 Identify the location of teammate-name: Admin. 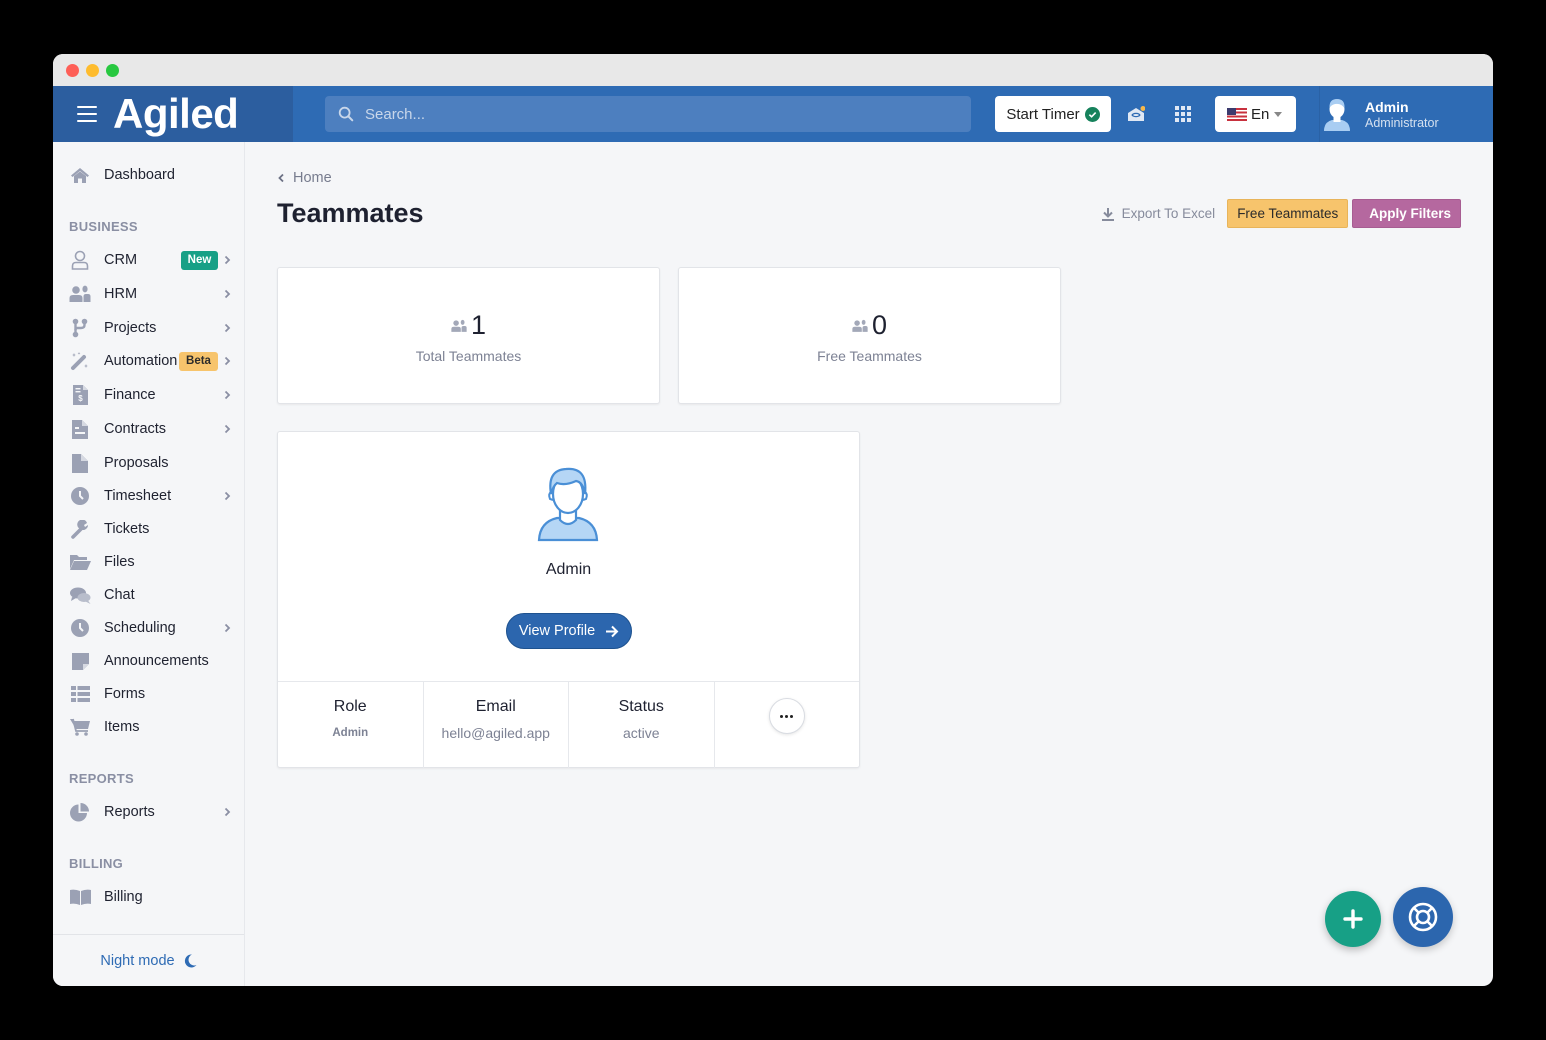
(568, 569).